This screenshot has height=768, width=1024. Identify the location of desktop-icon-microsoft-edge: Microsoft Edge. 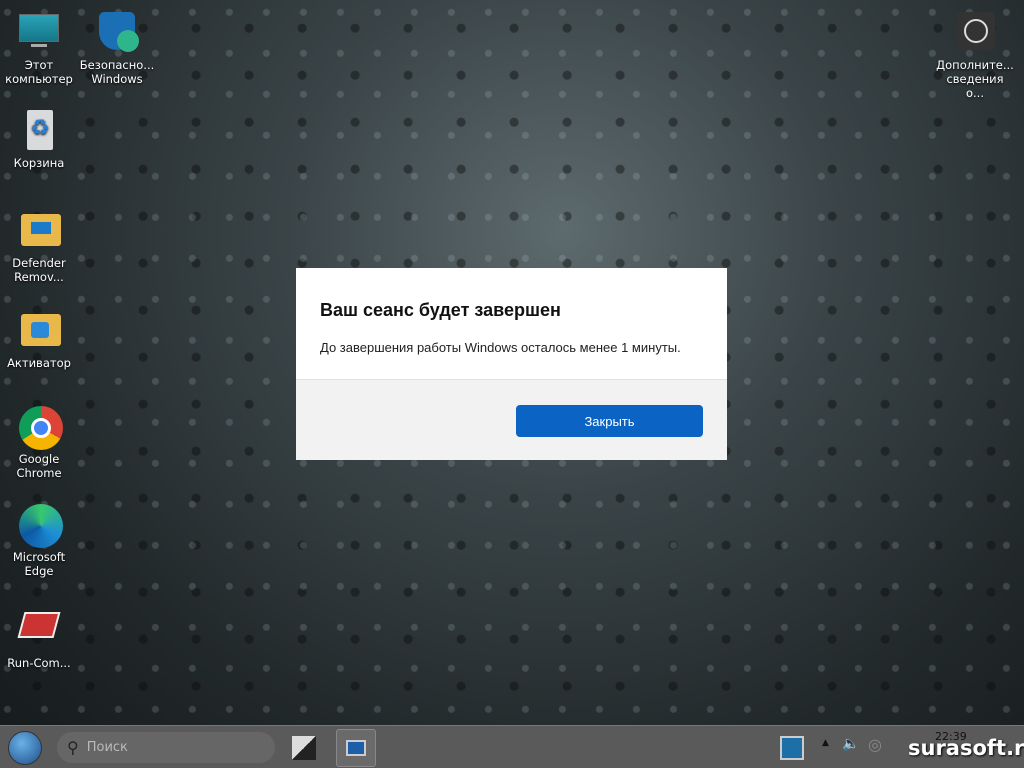
(39, 540).